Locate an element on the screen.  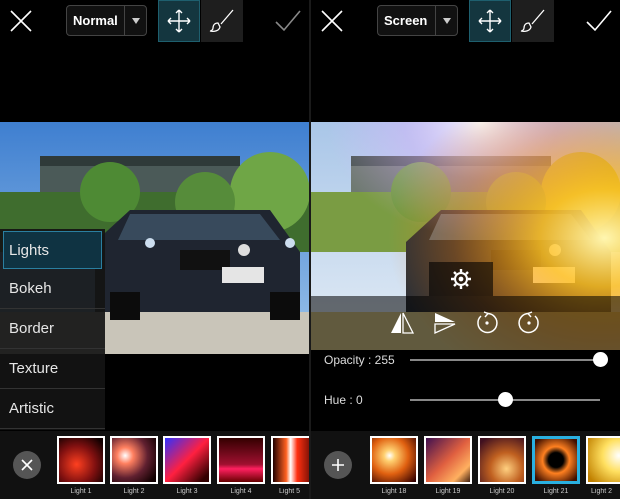
category-bokeh: Bokeh is located at coordinates (52, 289).